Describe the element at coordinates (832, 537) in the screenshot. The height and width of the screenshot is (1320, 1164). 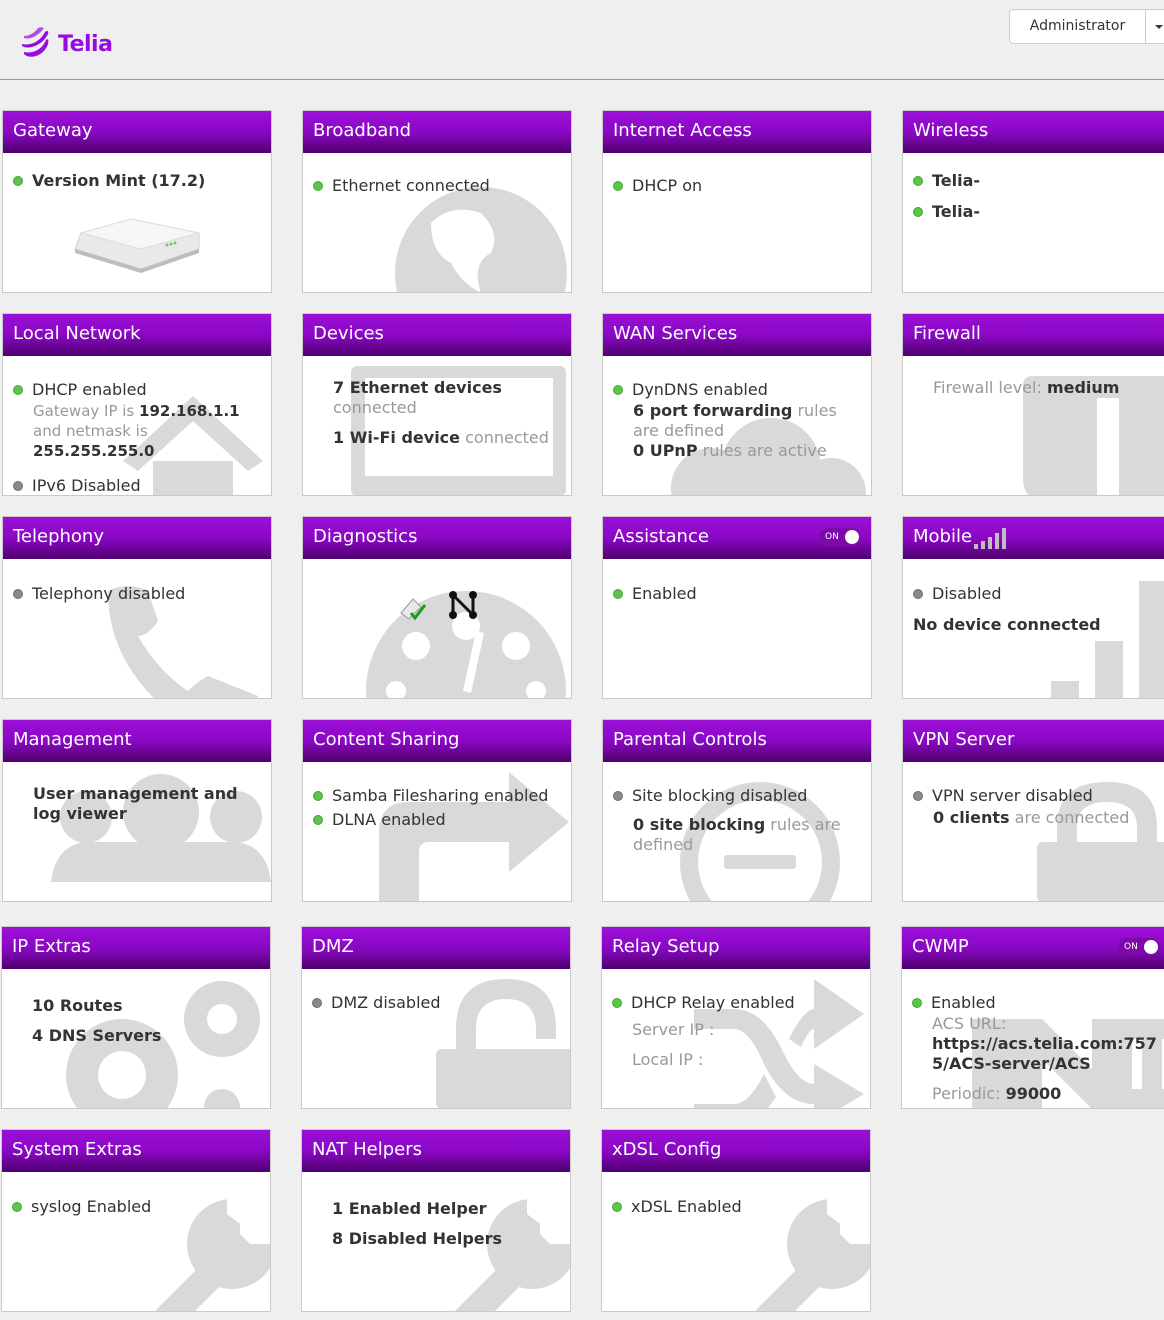
I see `assistance-toggle-label: ON` at that location.